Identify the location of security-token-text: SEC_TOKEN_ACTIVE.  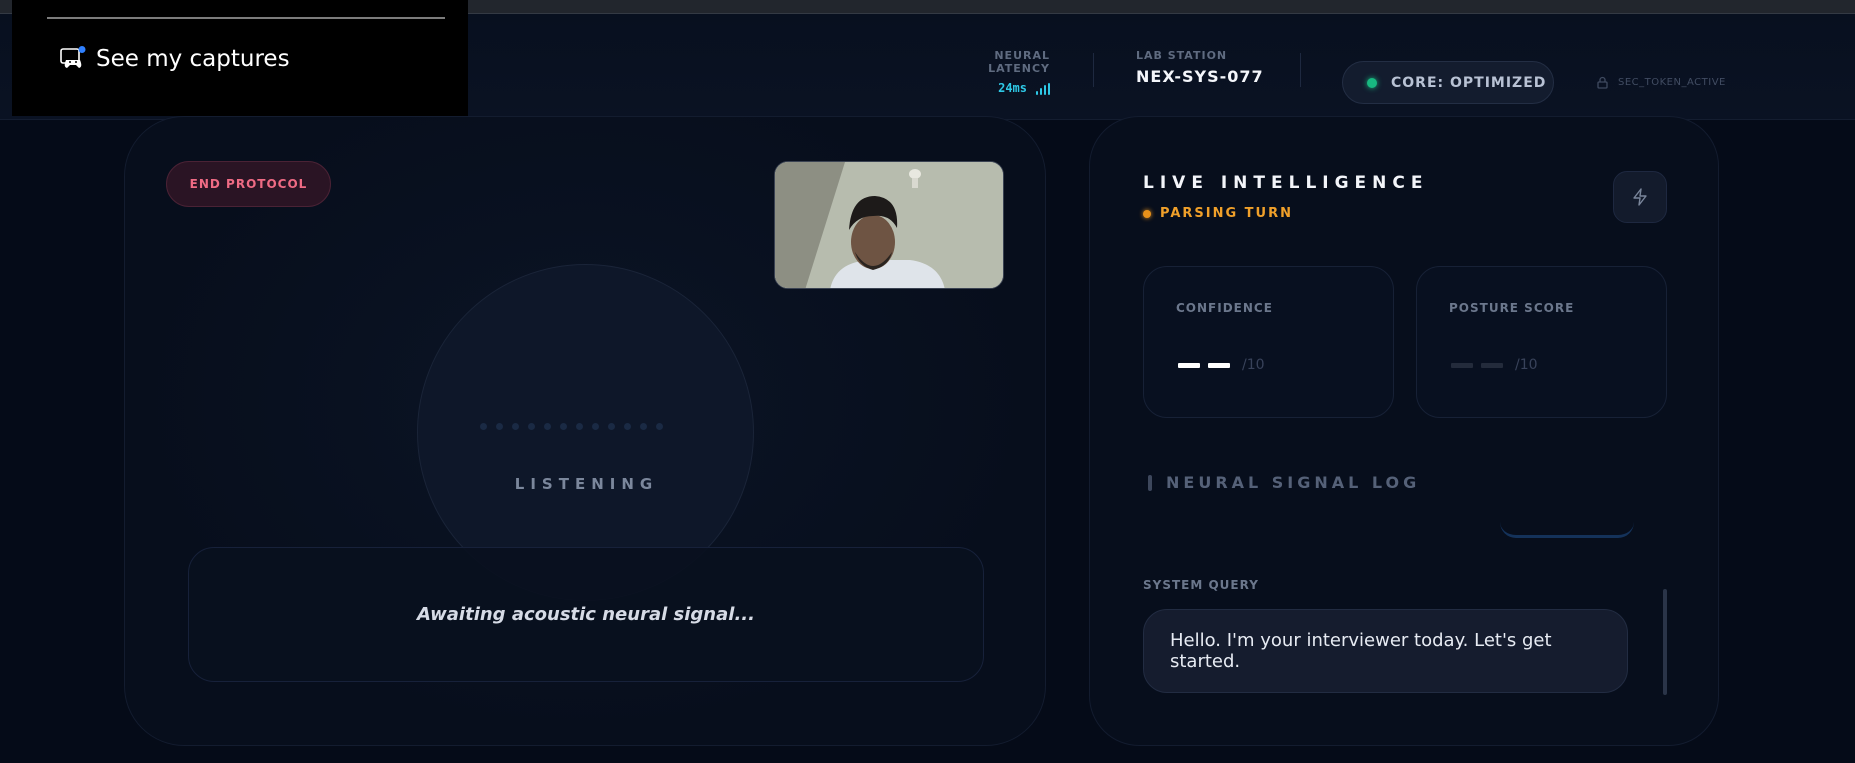
(1672, 82).